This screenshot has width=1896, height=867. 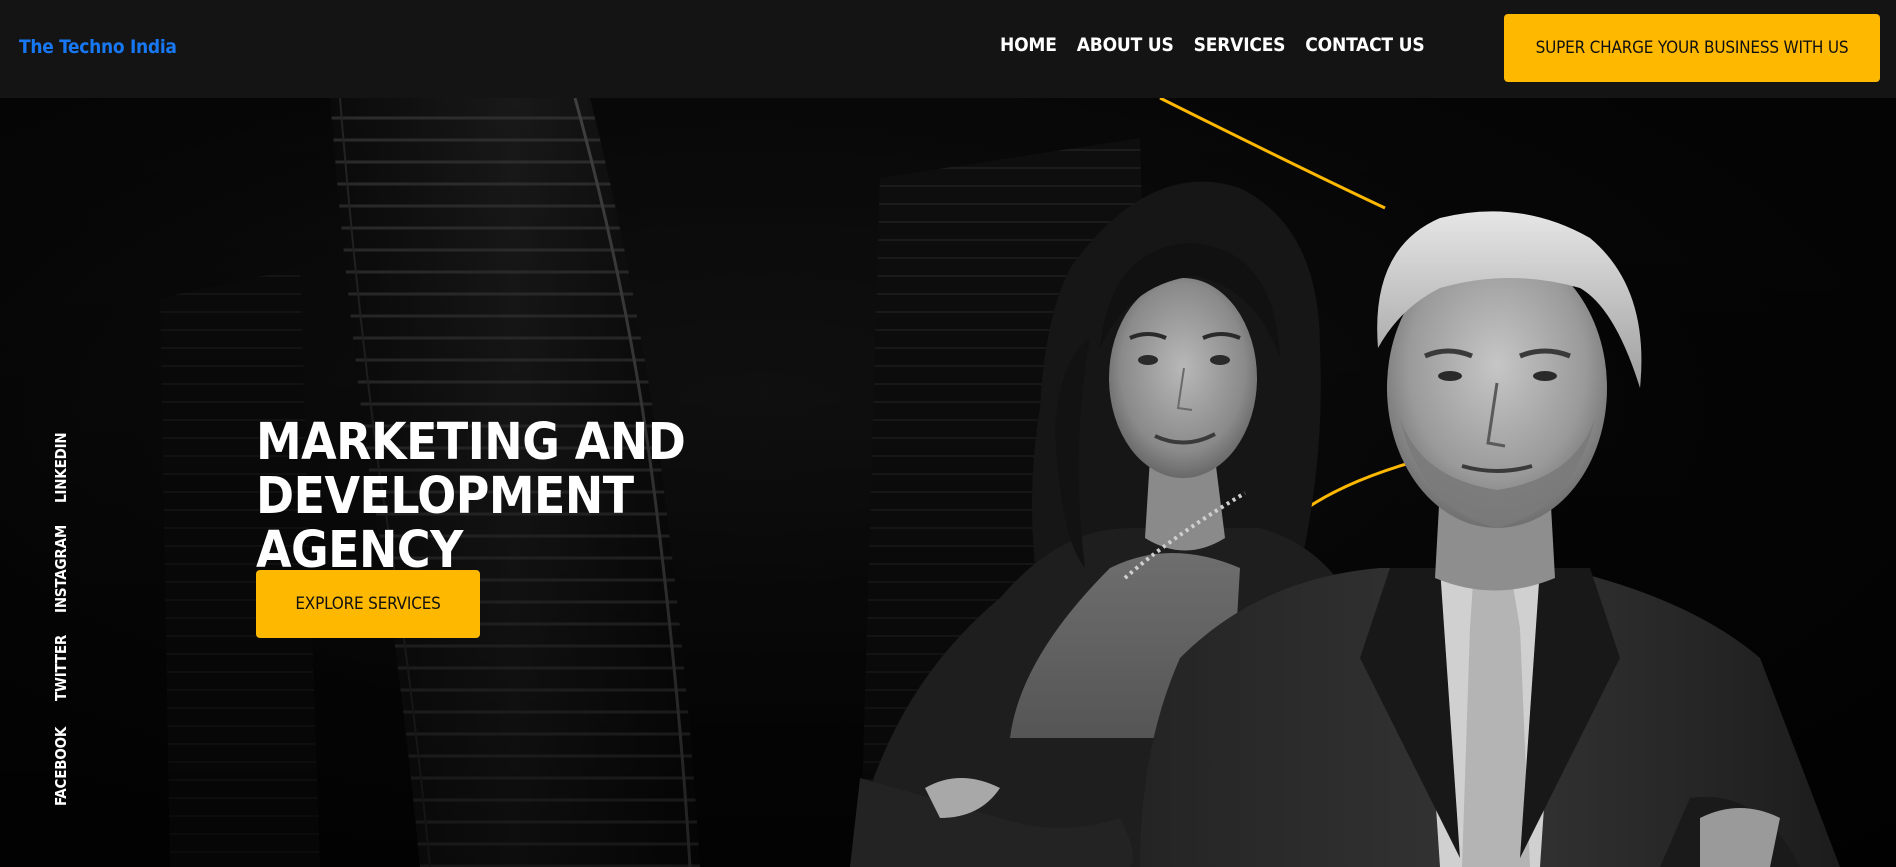 I want to click on nav-link-contact-us: CONTACT US, so click(x=1364, y=45).